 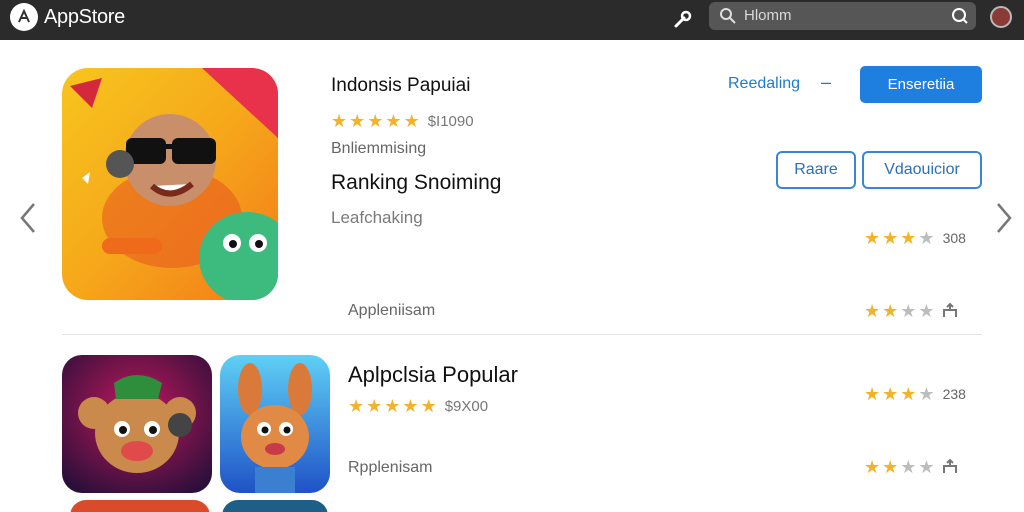 I want to click on appstore-logo-icon, so click(x=24, y=17).